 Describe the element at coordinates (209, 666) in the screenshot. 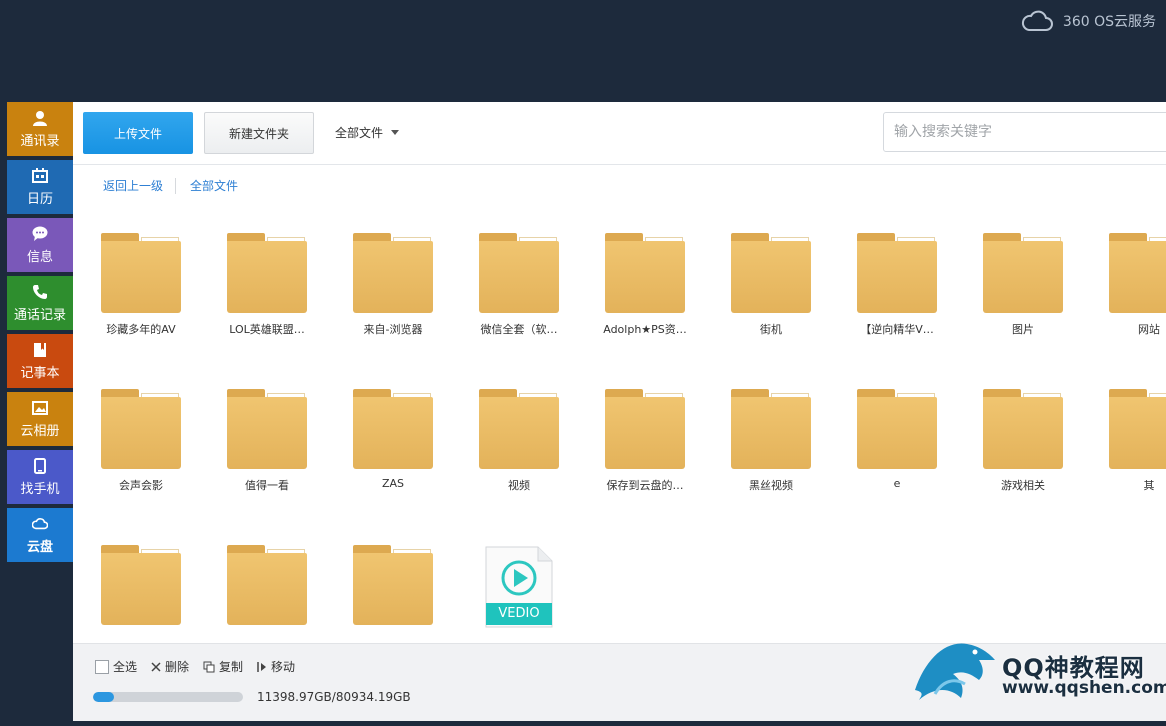

I see `copy-icon` at that location.